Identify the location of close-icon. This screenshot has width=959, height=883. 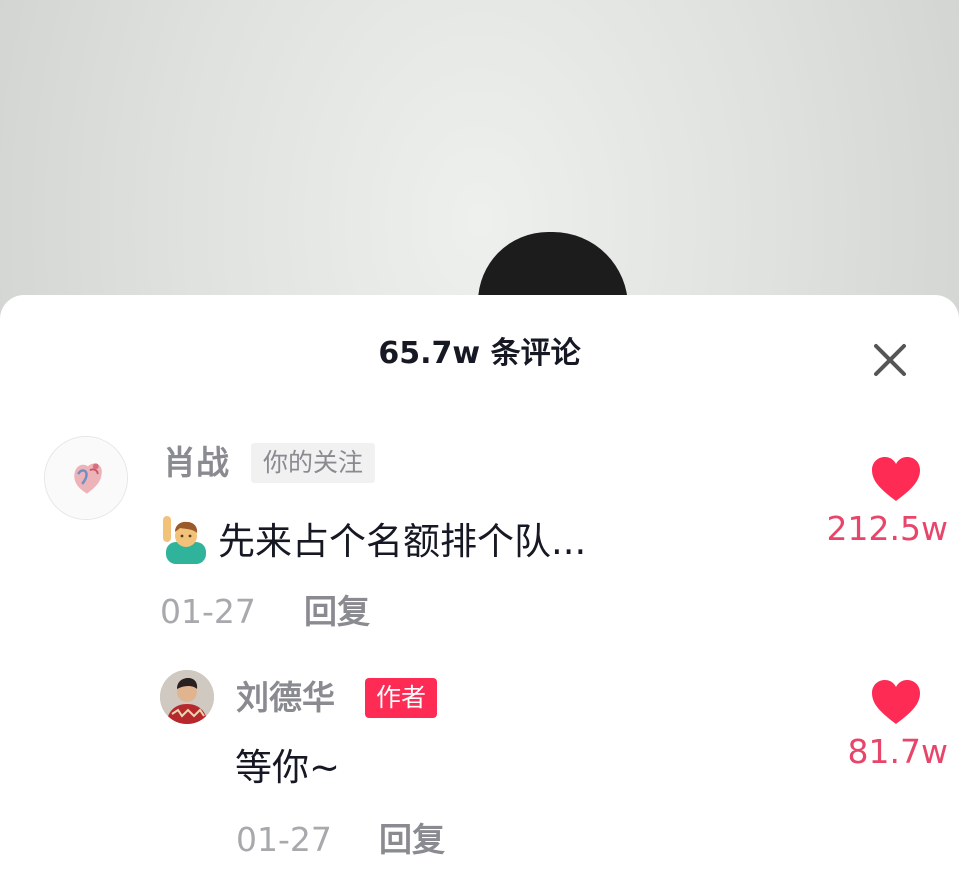
(890, 360).